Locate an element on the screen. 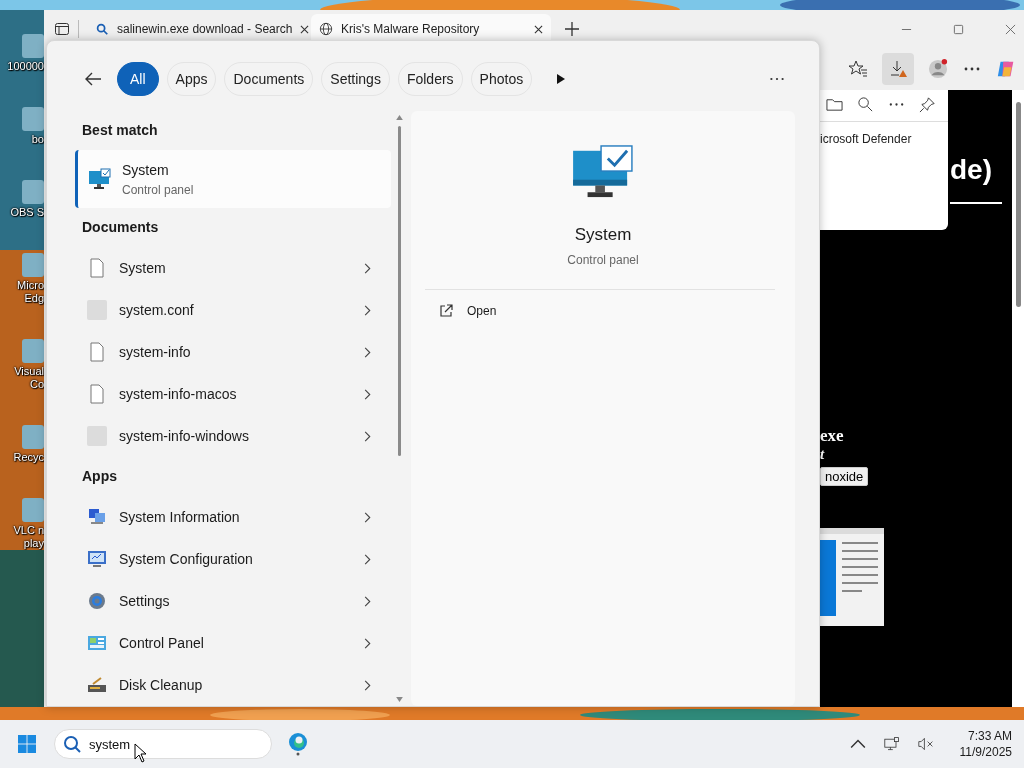 Image resolution: width=1024 pixels, height=768 pixels. taskbar-search-field: system is located at coordinates (163, 744).